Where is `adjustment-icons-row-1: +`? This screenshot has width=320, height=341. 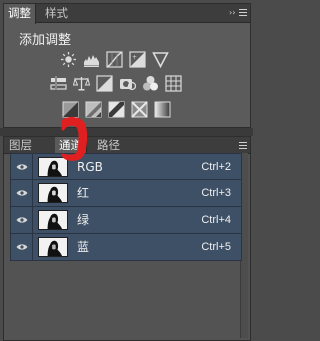
adjustment-icons-row-1: + is located at coordinates (114, 59).